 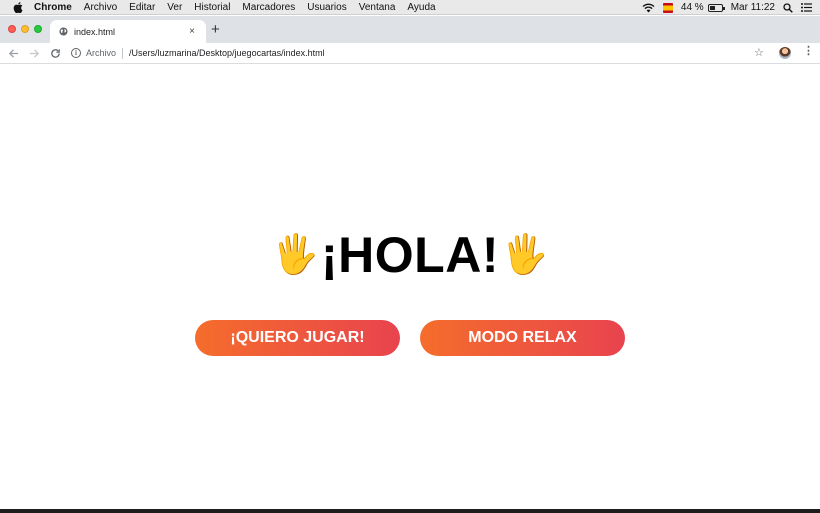 I want to click on hola-heading: ¡HOLA!, so click(x=410, y=255).